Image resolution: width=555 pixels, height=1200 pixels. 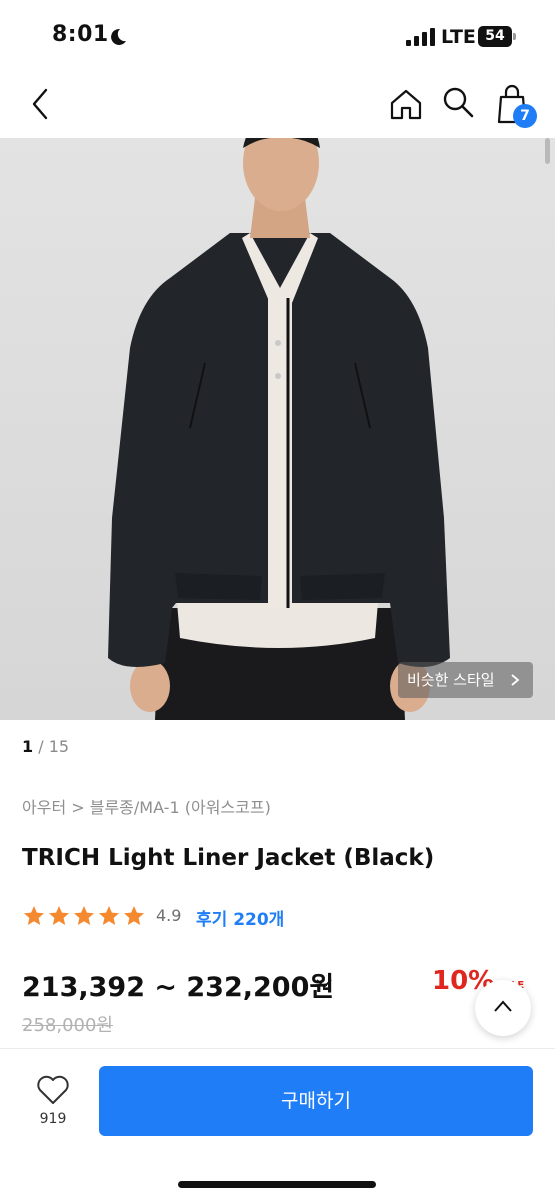 What do you see at coordinates (80, 34) in the screenshot?
I see `status-time: 8:01` at bounding box center [80, 34].